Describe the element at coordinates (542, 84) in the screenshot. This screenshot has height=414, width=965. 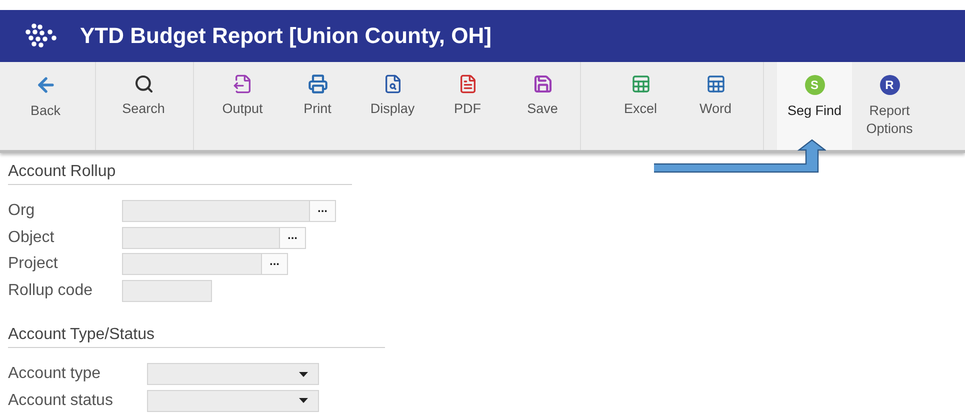
I see `save-icon` at that location.